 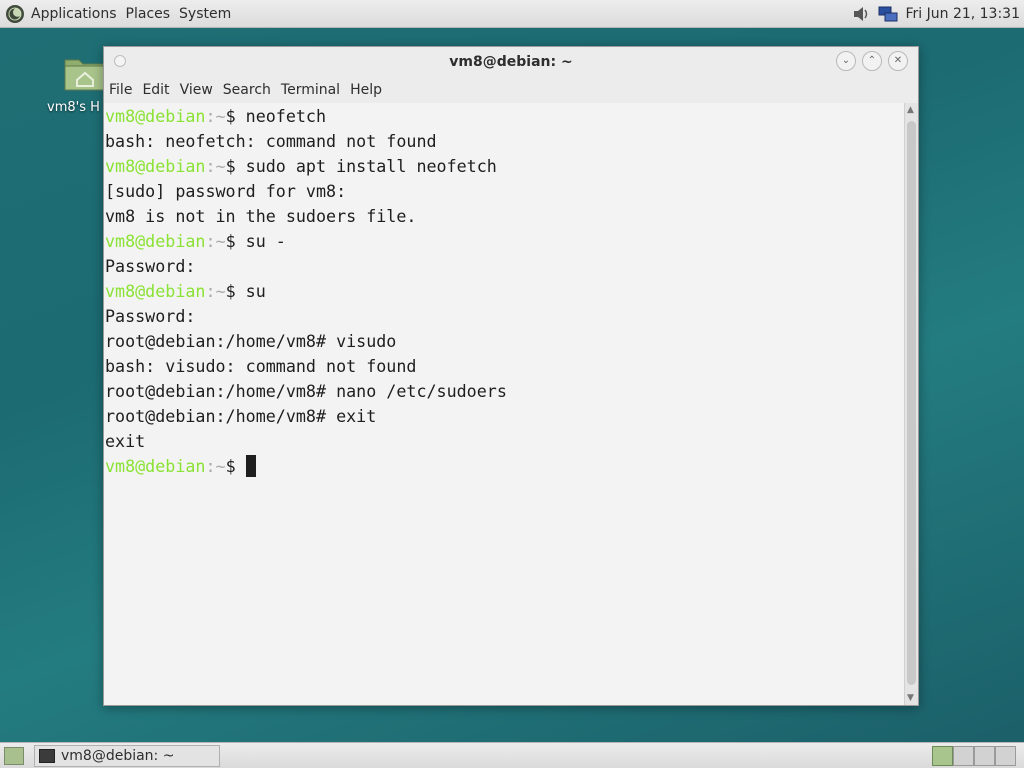 What do you see at coordinates (125, 441) in the screenshot?
I see `output-text: exit` at bounding box center [125, 441].